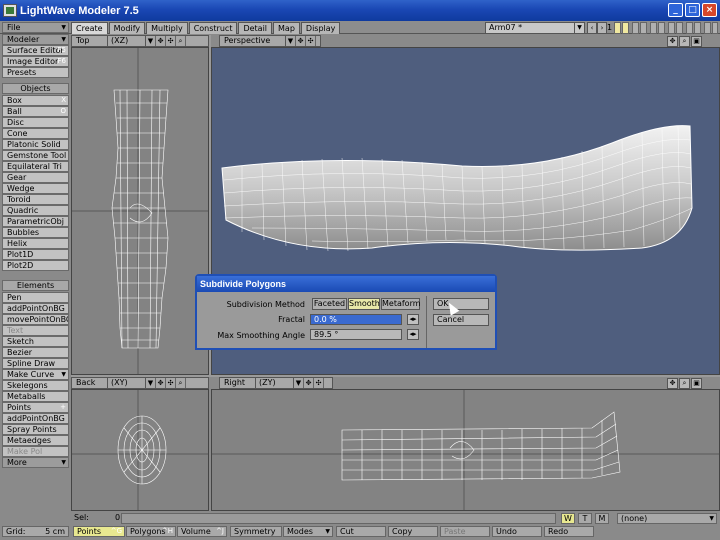 Image resolution: width=720 pixels, height=540 pixels. I want to click on tab-display: Display, so click(320, 28).